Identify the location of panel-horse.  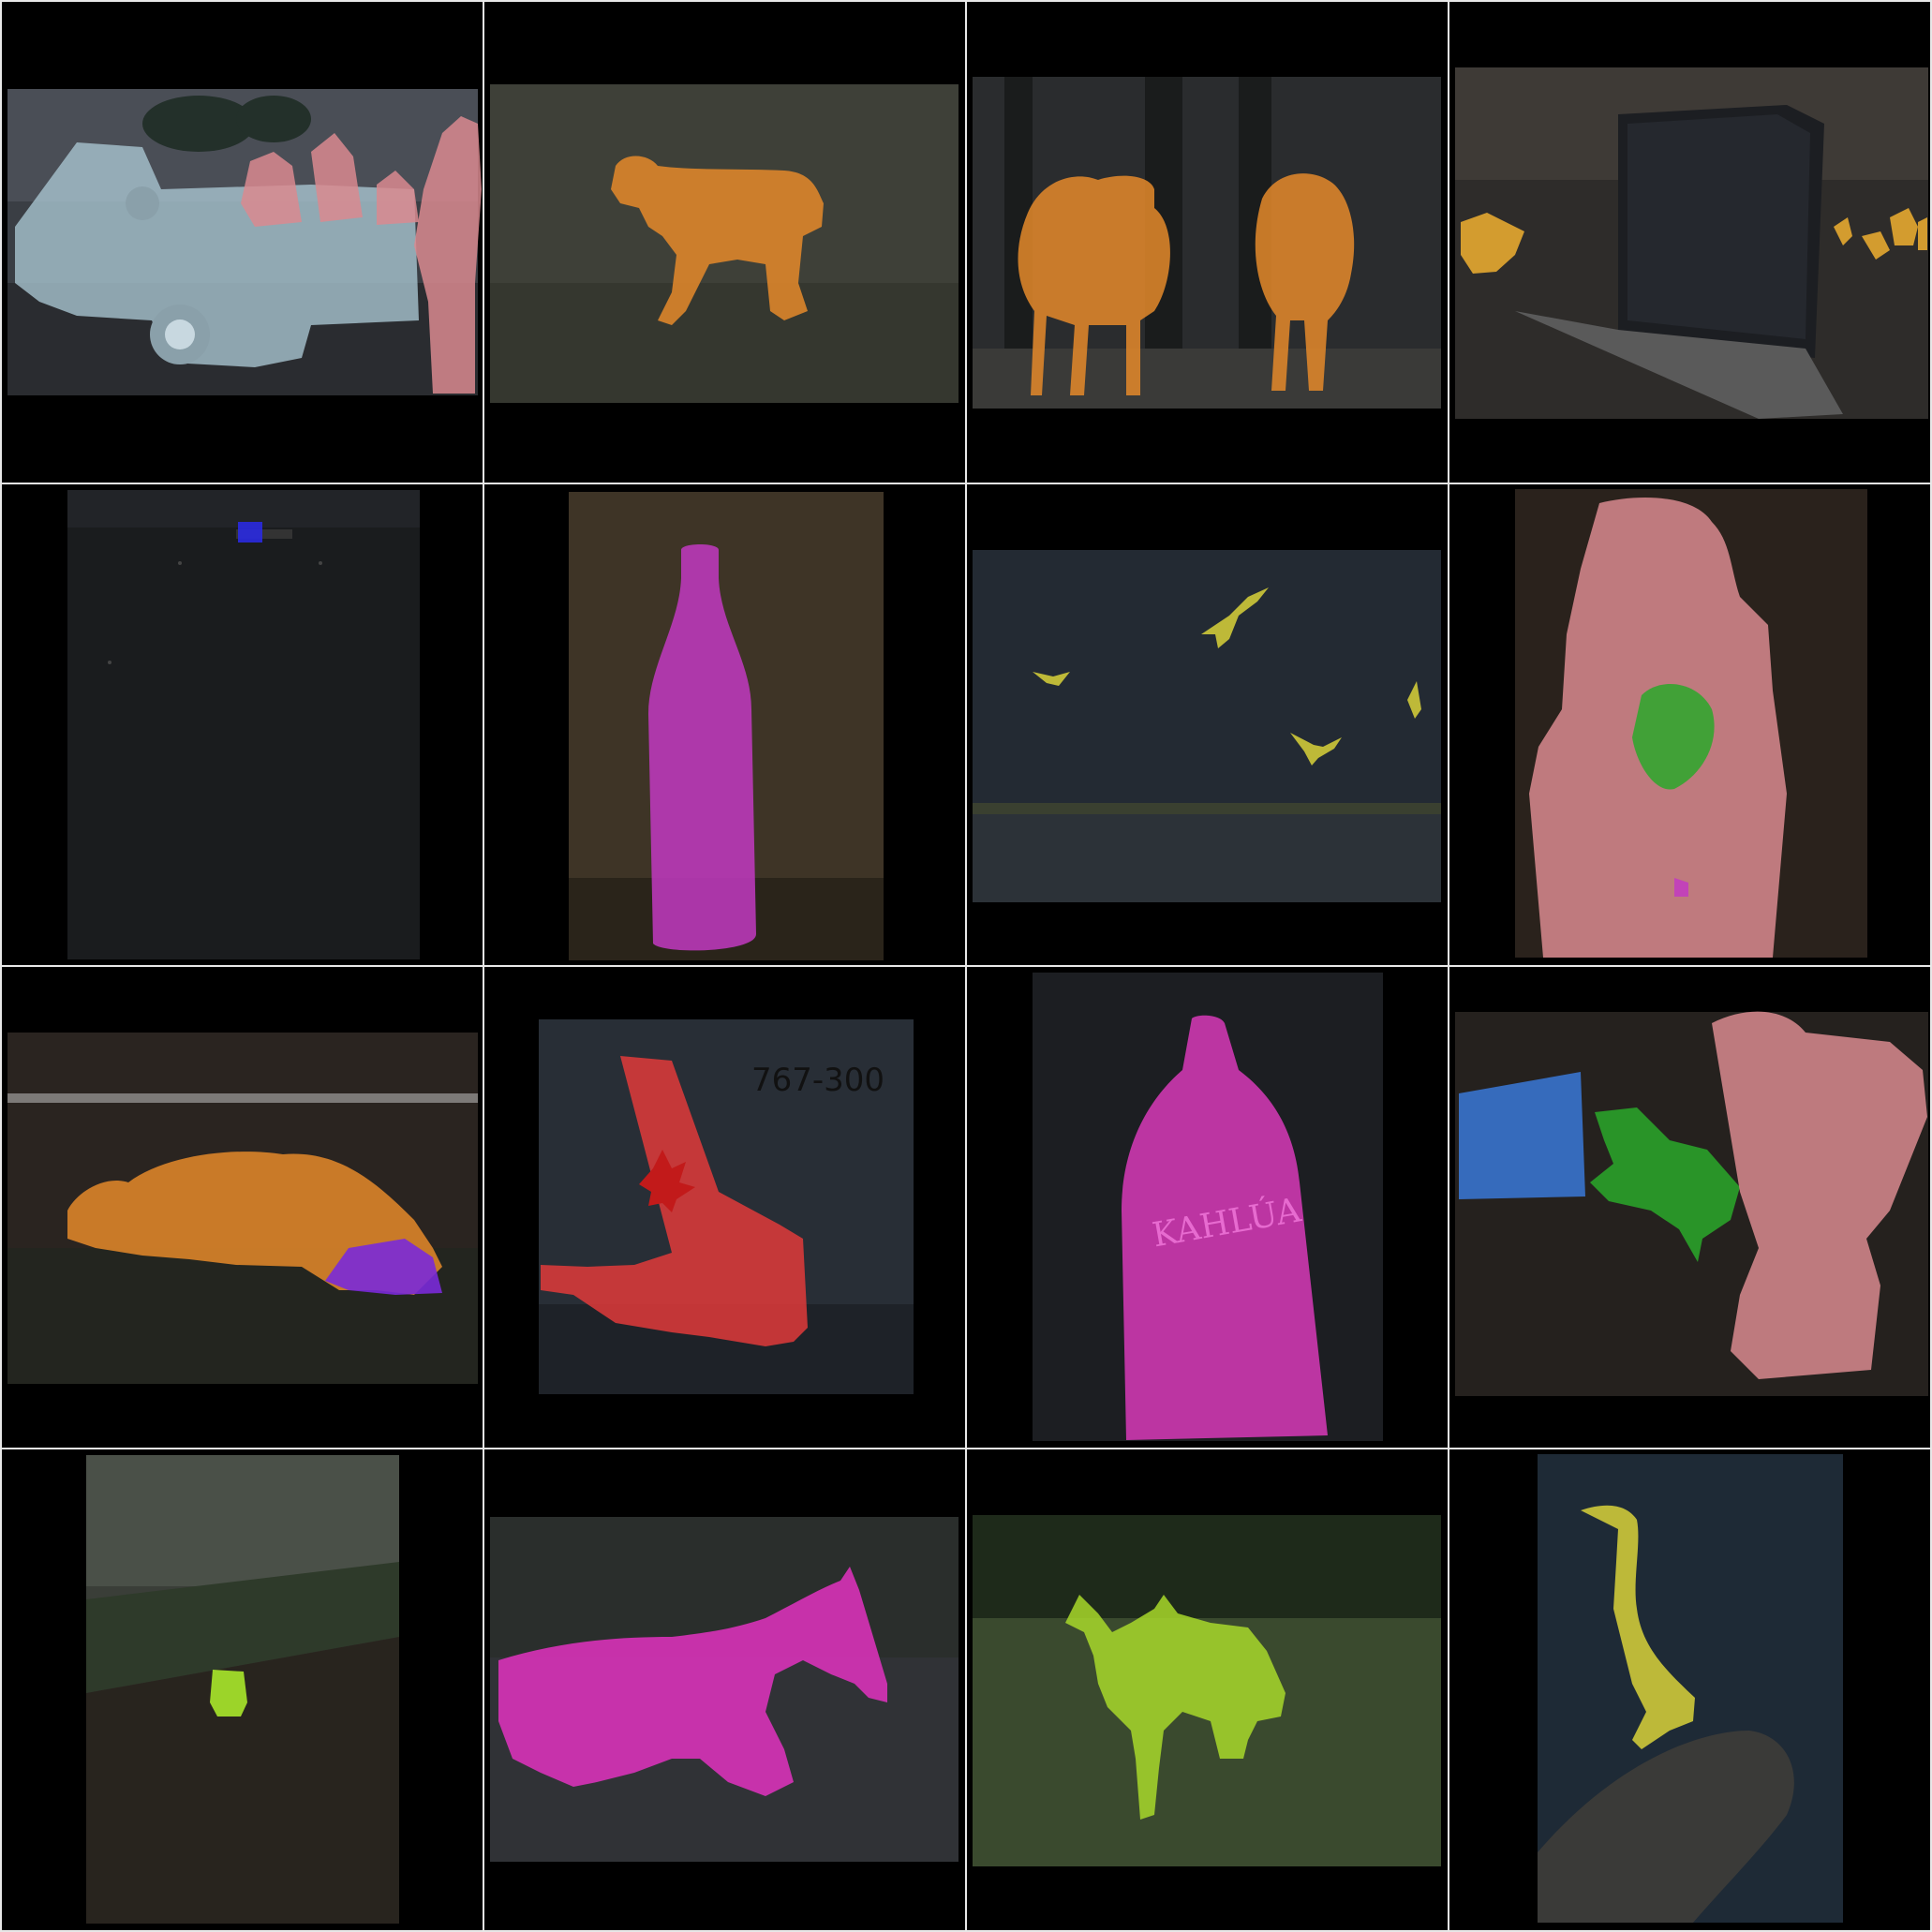
(725, 1690).